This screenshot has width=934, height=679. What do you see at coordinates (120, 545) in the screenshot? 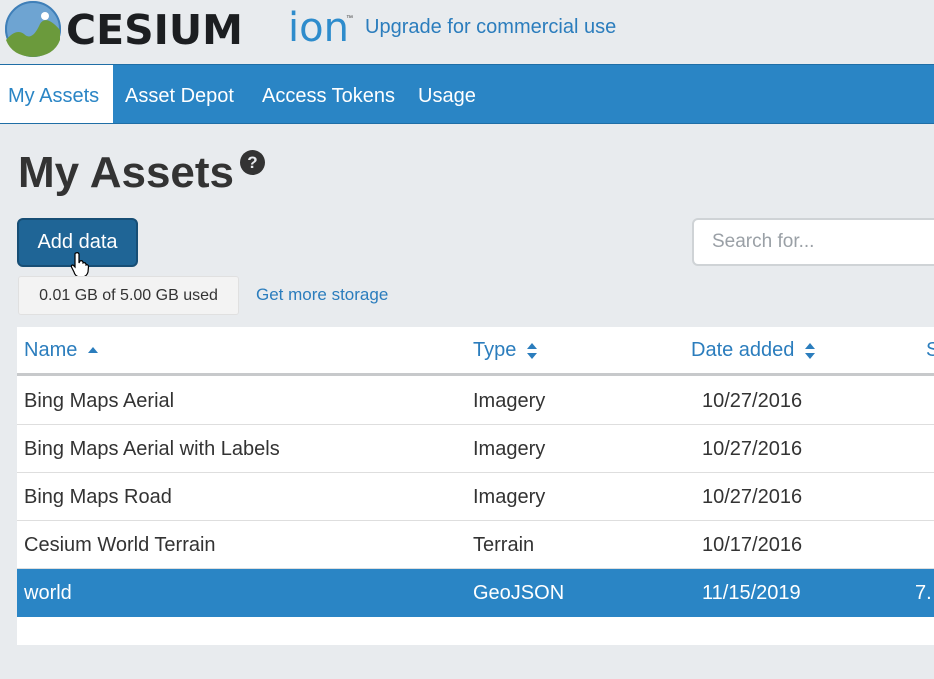
I see `cell-name: Cesium World Terrain` at bounding box center [120, 545].